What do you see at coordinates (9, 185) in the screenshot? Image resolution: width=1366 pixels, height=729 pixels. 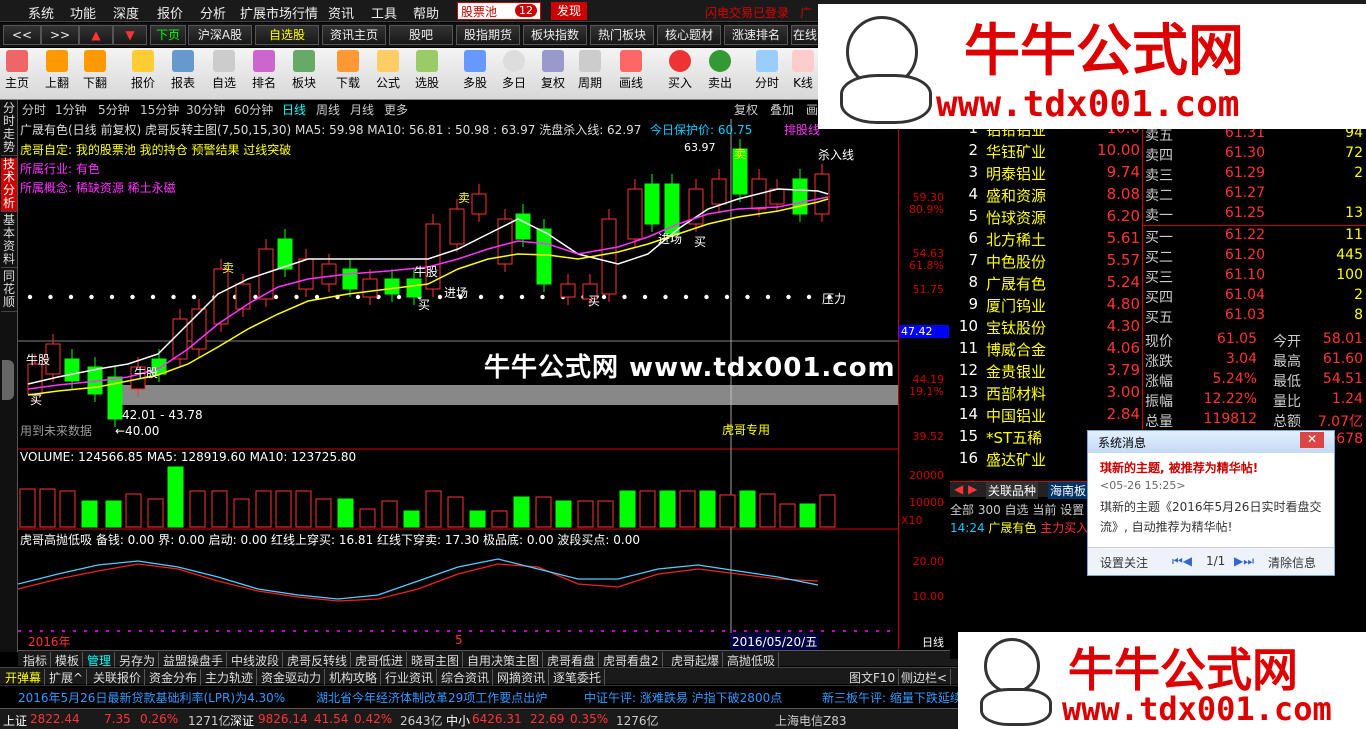 I see `tab-technical: 技术分析` at bounding box center [9, 185].